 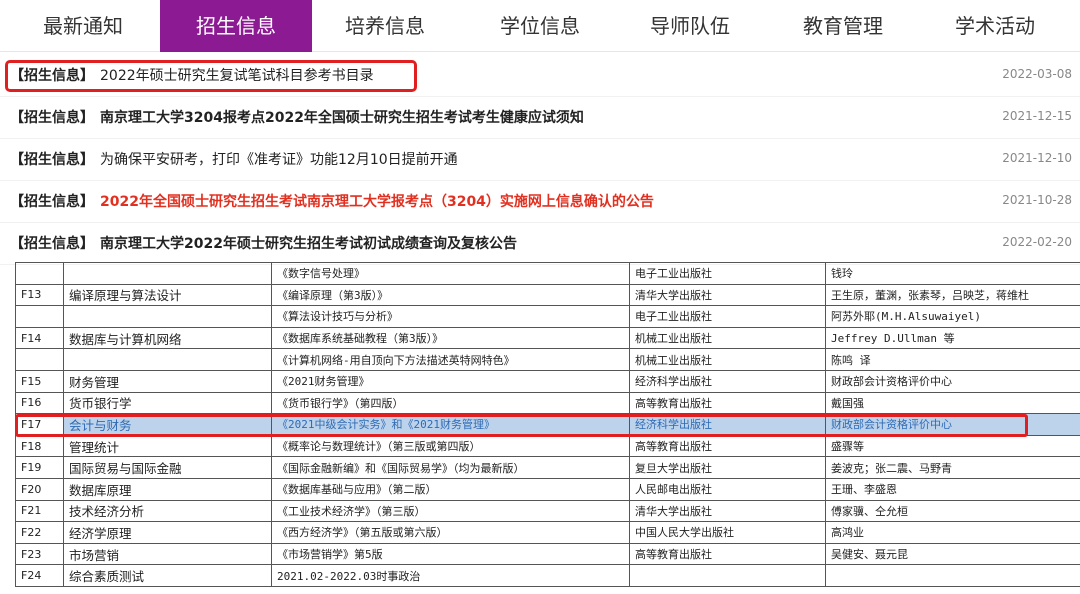 What do you see at coordinates (167, 575) in the screenshot?
I see `cell-subject-name: 综合素质测试` at bounding box center [167, 575].